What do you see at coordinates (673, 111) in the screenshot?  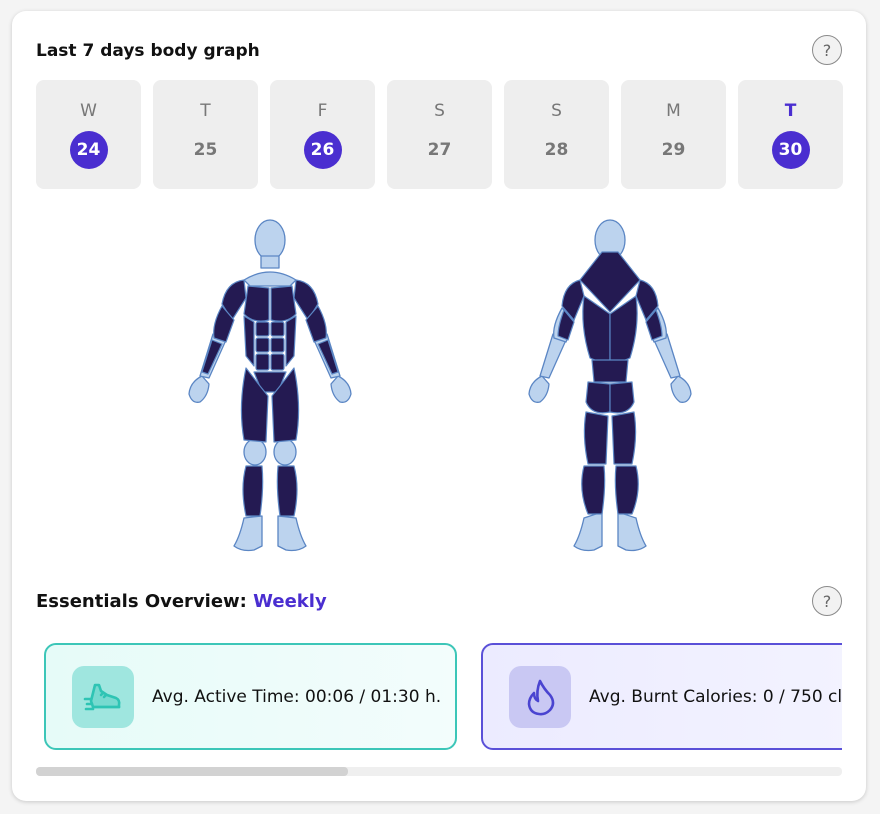 I see `day-letter: M` at bounding box center [673, 111].